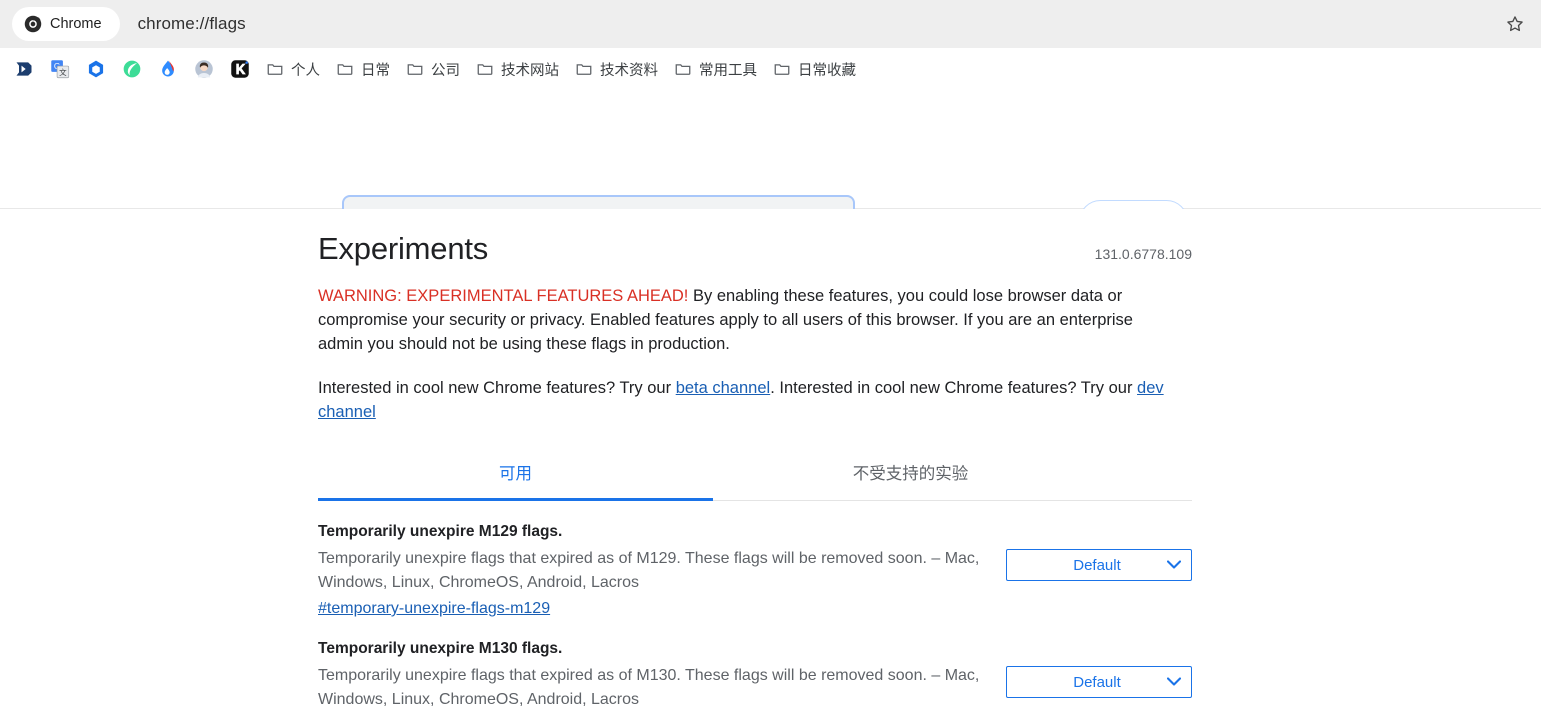 The image size is (1541, 712). Describe the element at coordinates (755, 238) in the screenshot. I see `title-row: Experiments 131.0.6778.109` at that location.